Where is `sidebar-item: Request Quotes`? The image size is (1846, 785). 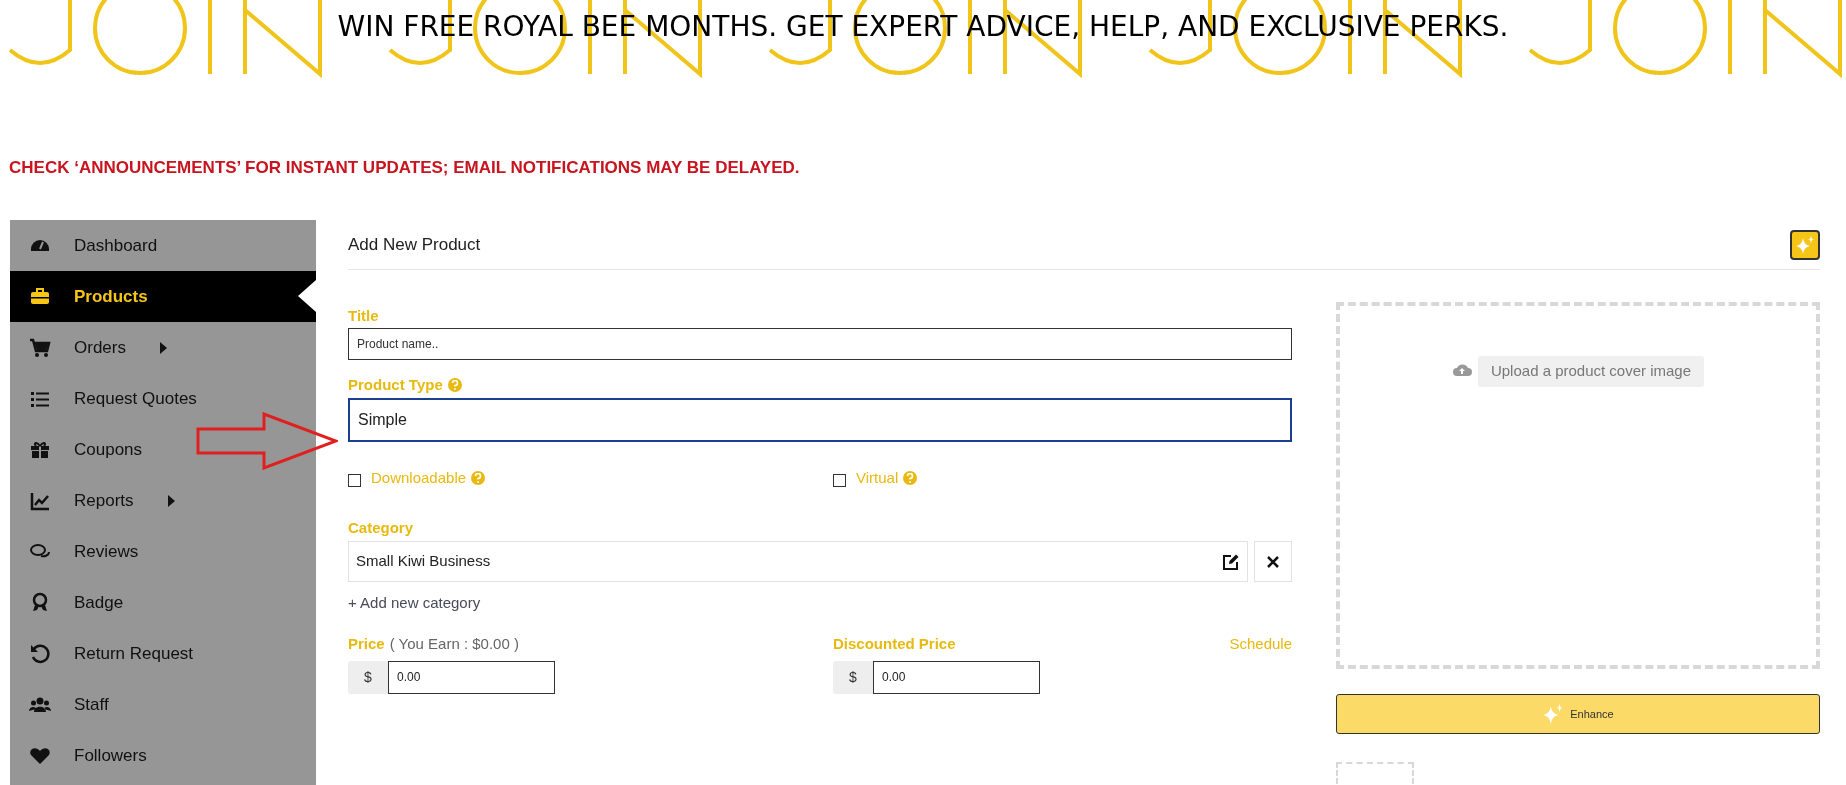 sidebar-item: Request Quotes is located at coordinates (163, 398).